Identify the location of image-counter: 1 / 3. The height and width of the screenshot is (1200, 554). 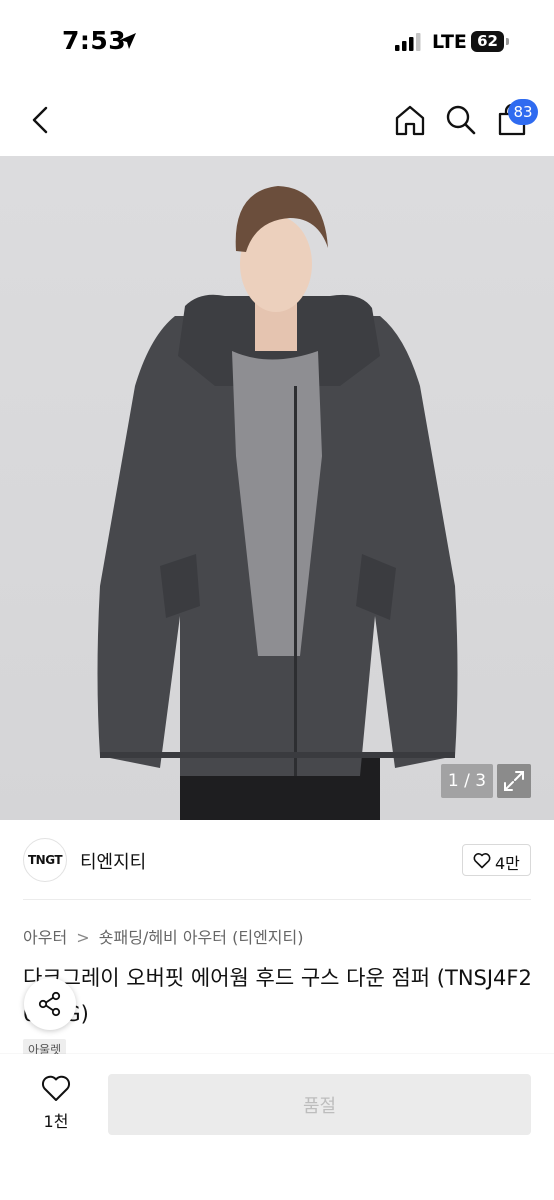
(467, 781).